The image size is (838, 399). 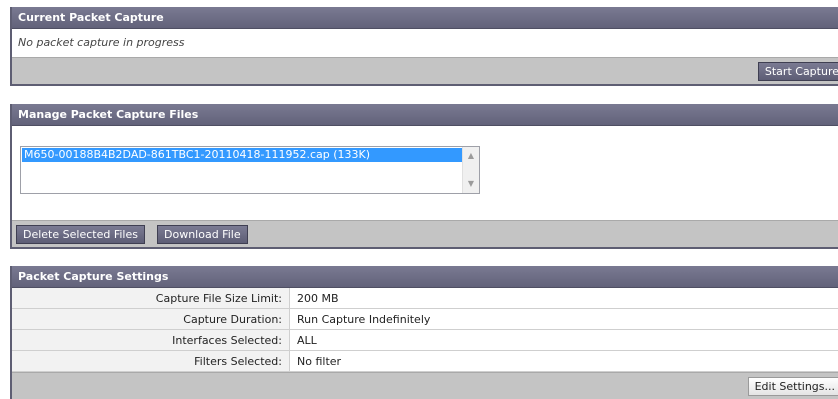 What do you see at coordinates (564, 298) in the screenshot?
I see `settings-value: 200 MB` at bounding box center [564, 298].